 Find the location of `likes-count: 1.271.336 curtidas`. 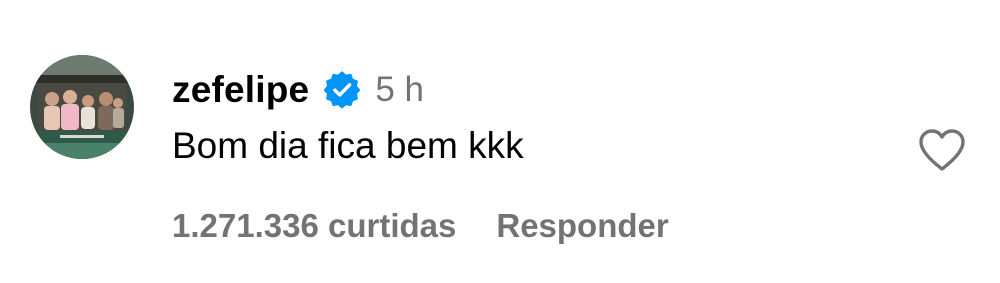

likes-count: 1.271.336 curtidas is located at coordinates (314, 226).